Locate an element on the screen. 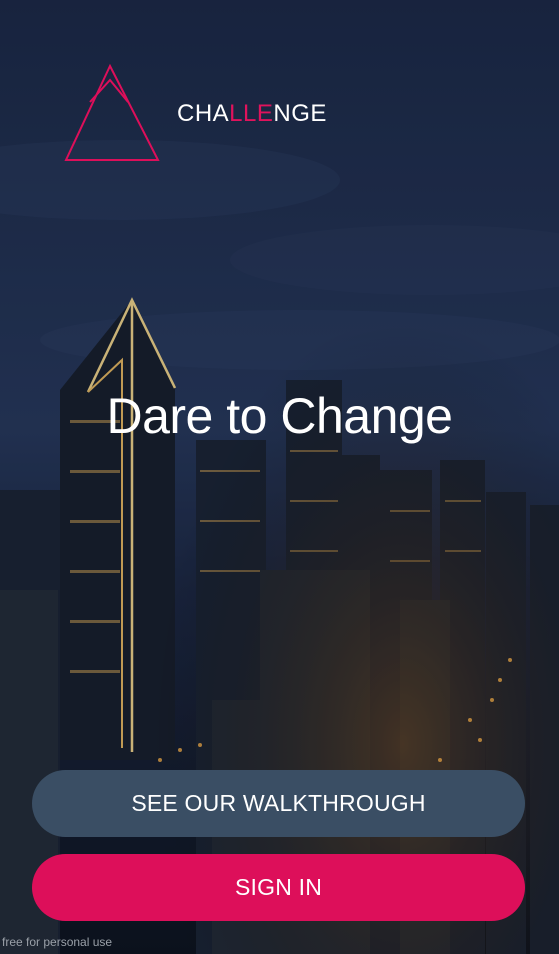 This screenshot has height=954, width=559. walkthrough-button: SEE OUR WALKTHROUGH is located at coordinates (278, 803).